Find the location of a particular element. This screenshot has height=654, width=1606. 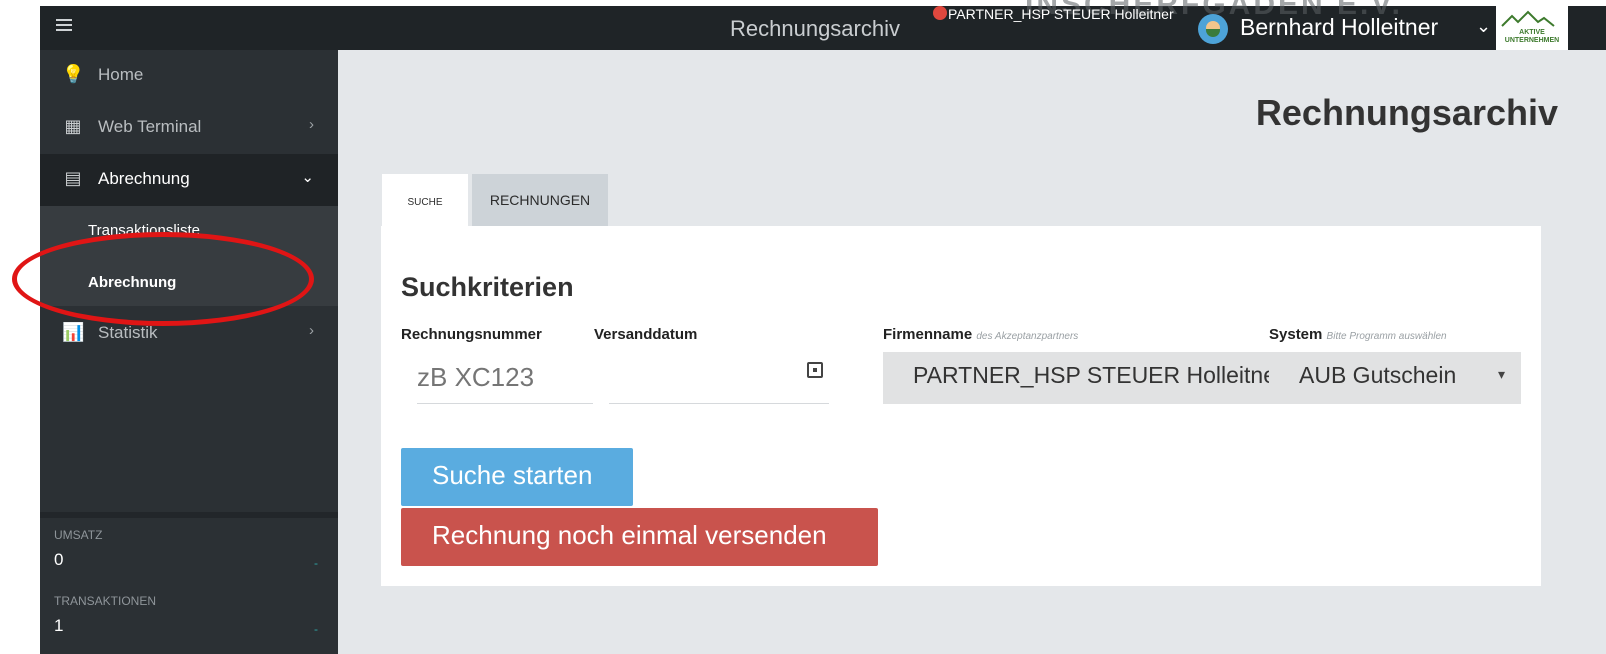

partner-name: PARTNER_HSP STEUER Holleitner is located at coordinates (1061, 14).